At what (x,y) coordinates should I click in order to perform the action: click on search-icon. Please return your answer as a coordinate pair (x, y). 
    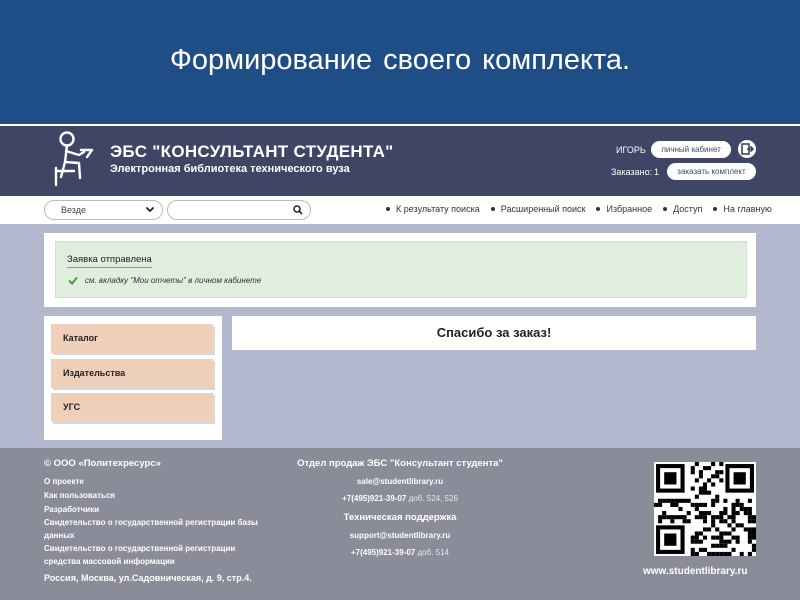
    Looking at the image, I should click on (298, 210).